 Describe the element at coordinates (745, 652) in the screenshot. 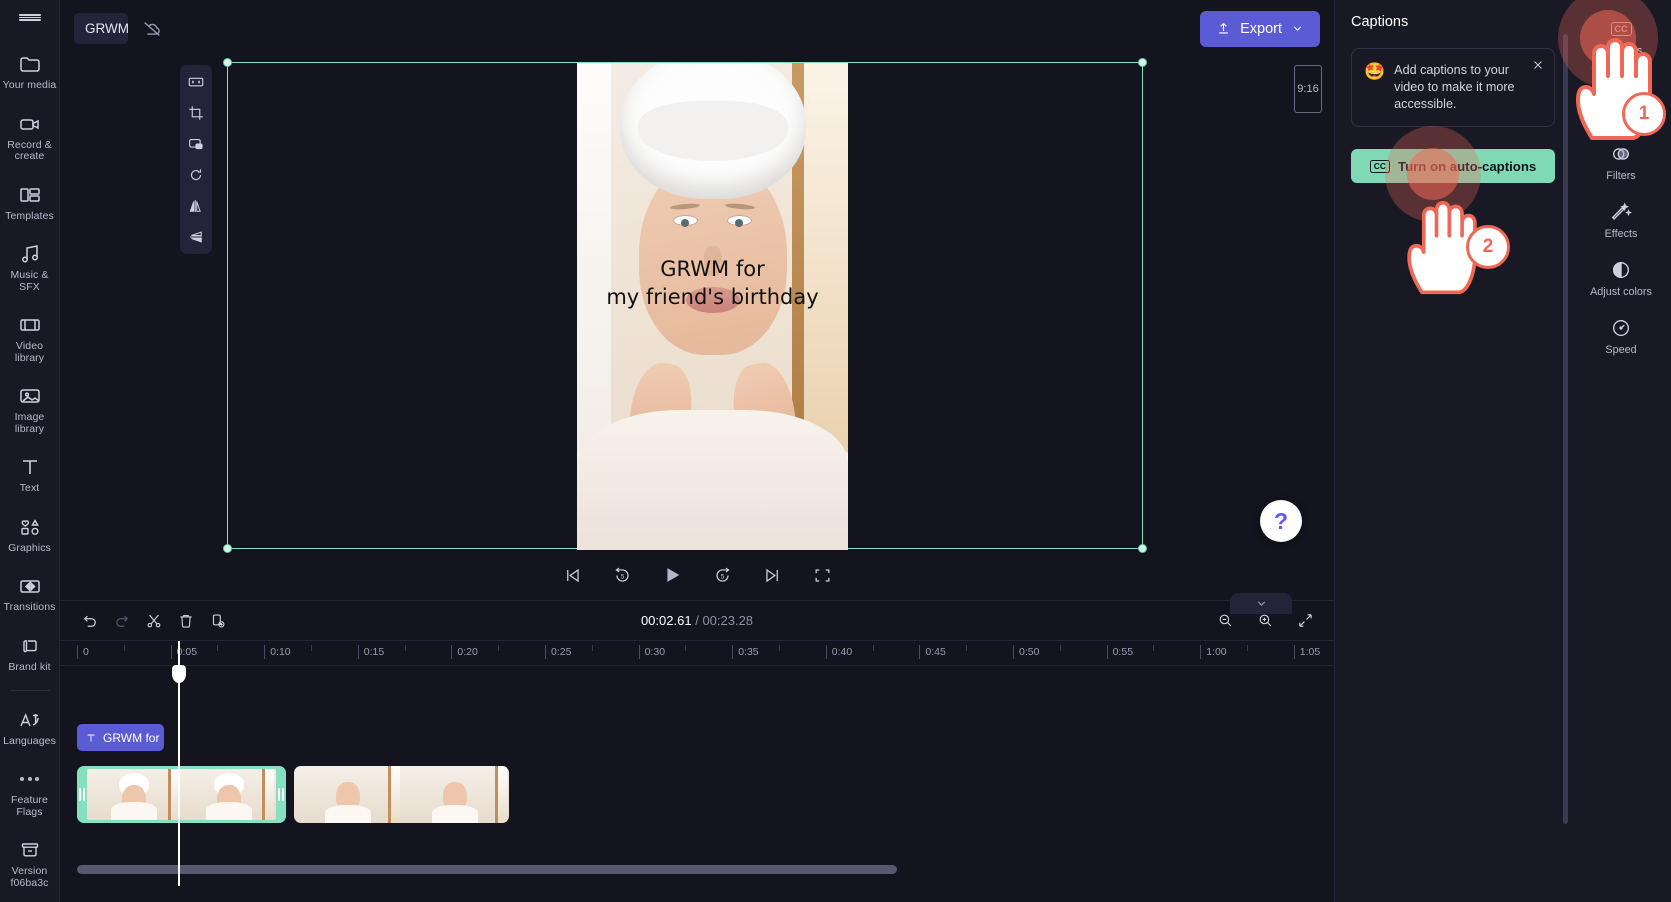

I see `ruler-tick: 0:35` at that location.